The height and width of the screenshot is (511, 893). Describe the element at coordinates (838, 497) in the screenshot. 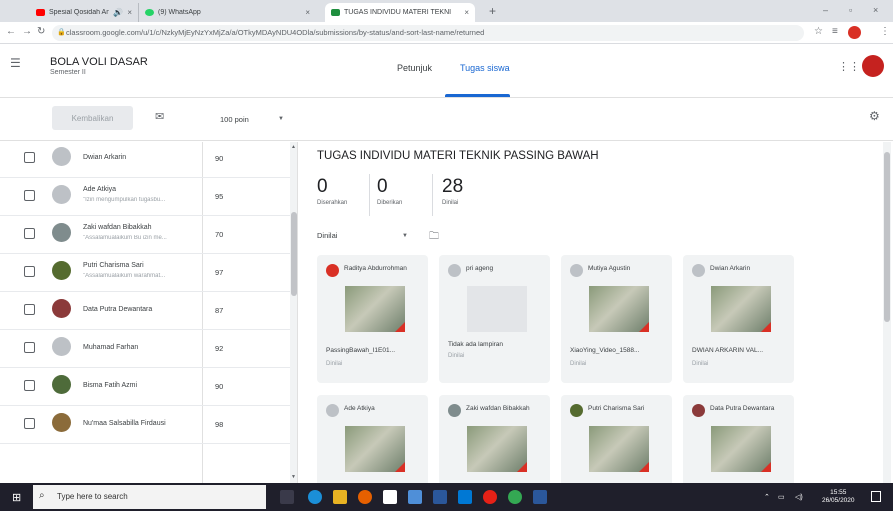

I see `taskbar-clock: 15:55 26/05/2020` at that location.